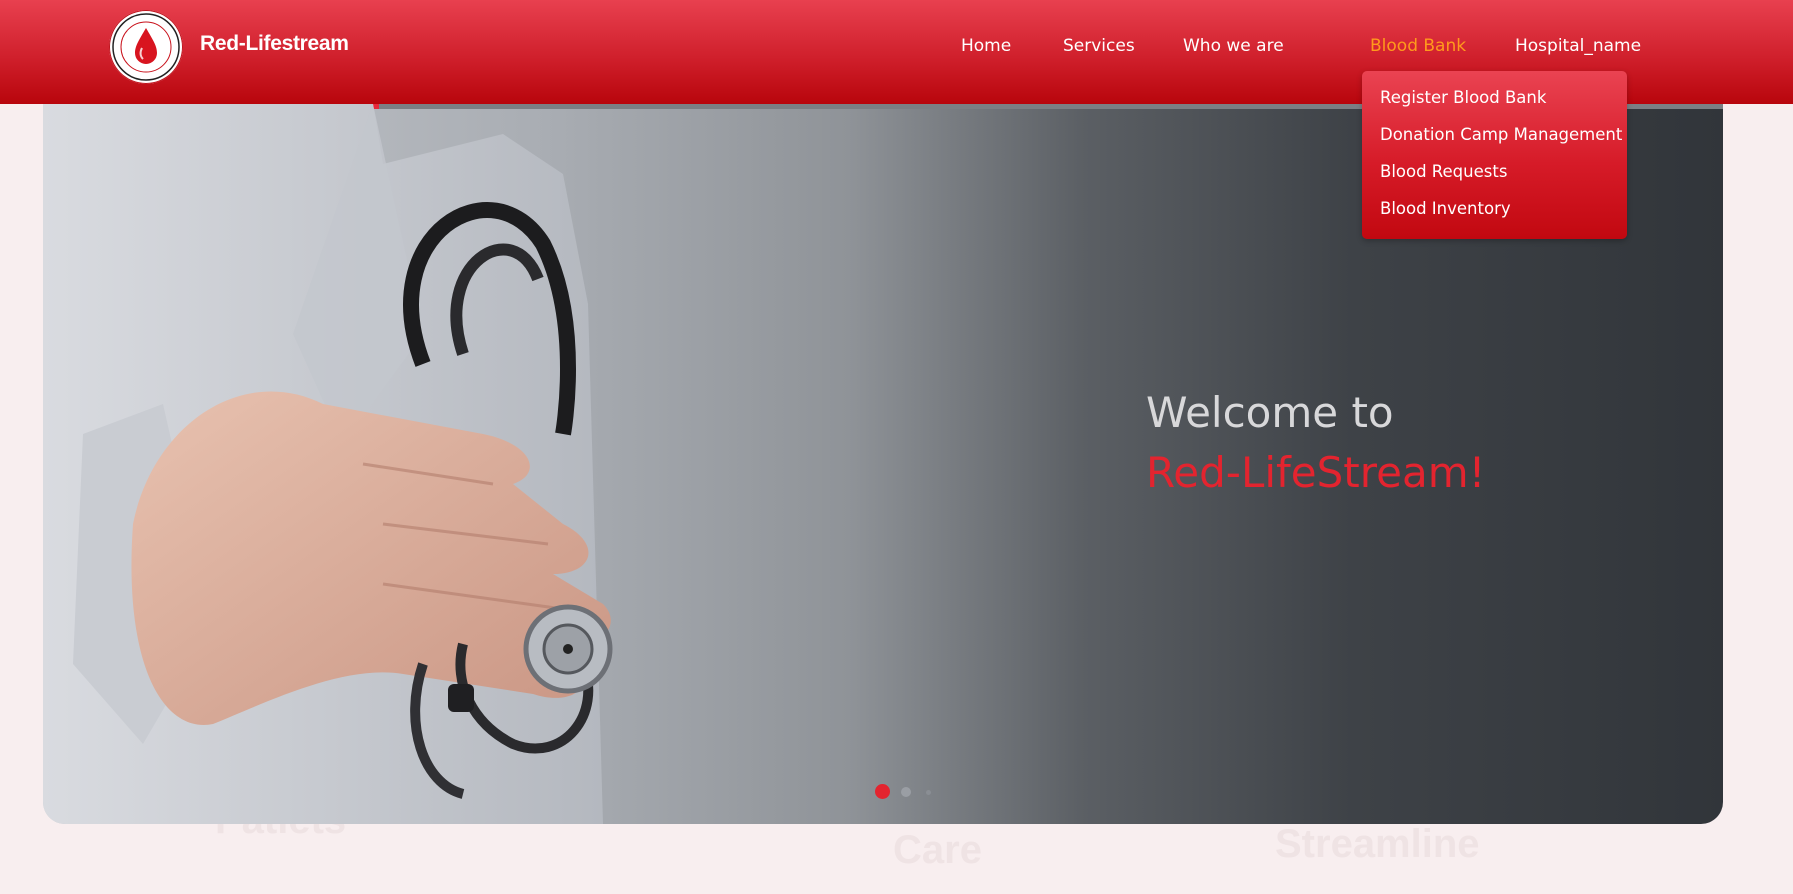 The image size is (1793, 894). Describe the element at coordinates (1445, 208) in the screenshot. I see `menu-item-blood-inventory: Blood Inventory` at that location.